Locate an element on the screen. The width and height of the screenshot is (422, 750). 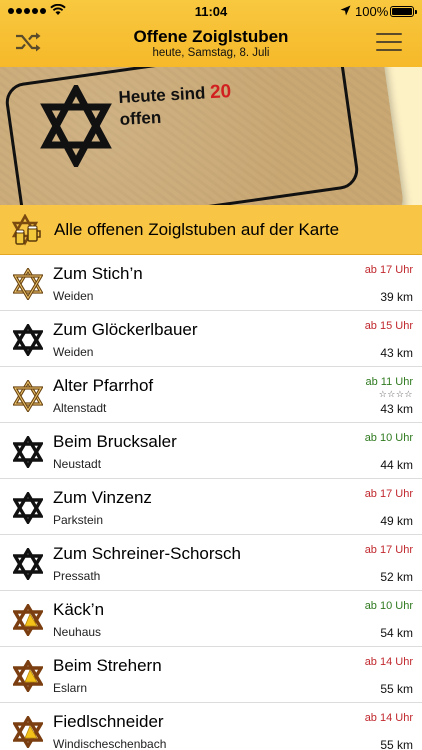
list-item-town: Altenstadt is located at coordinates (80, 408).